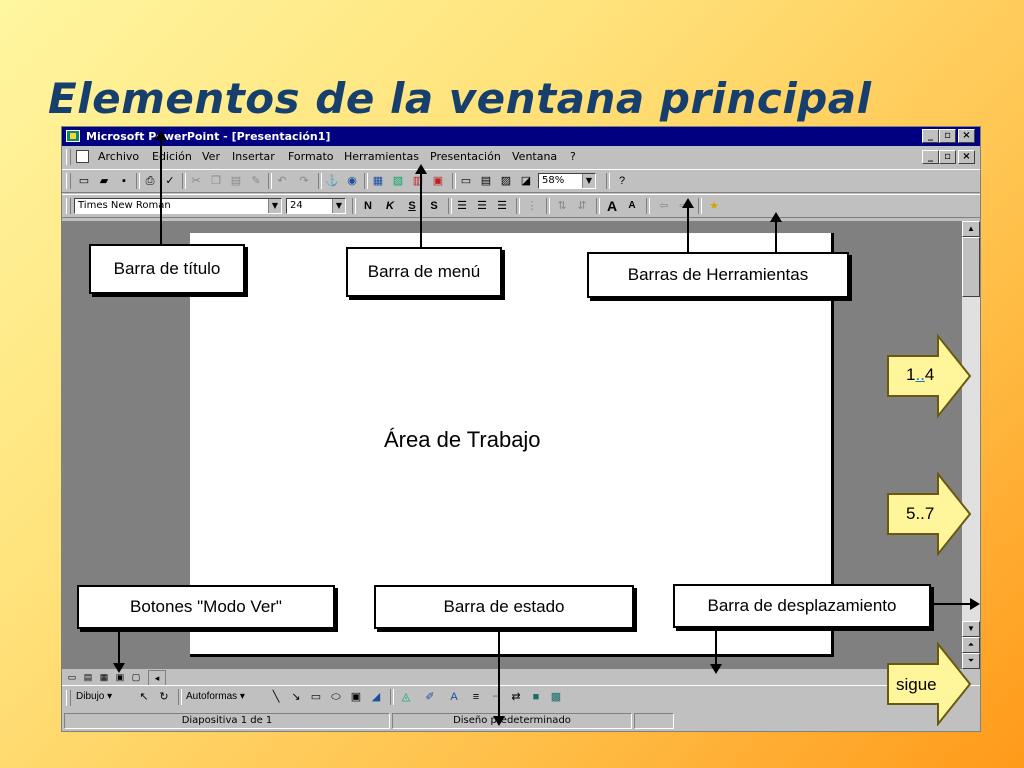 The width and height of the screenshot is (1024, 768). Describe the element at coordinates (170, 181) in the screenshot. I see `spelling-icon: ✓` at that location.